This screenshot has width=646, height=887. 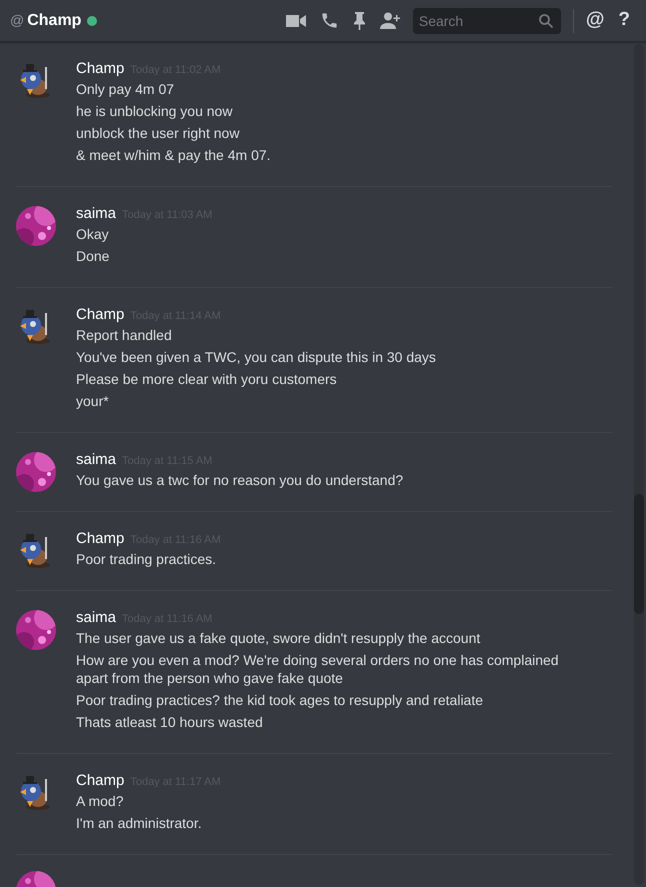 What do you see at coordinates (390, 20) in the screenshot?
I see `add-person-icon` at bounding box center [390, 20].